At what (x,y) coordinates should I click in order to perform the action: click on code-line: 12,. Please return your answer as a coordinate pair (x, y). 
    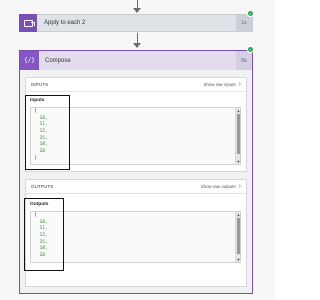
    Looking at the image, I should click on (41, 236).